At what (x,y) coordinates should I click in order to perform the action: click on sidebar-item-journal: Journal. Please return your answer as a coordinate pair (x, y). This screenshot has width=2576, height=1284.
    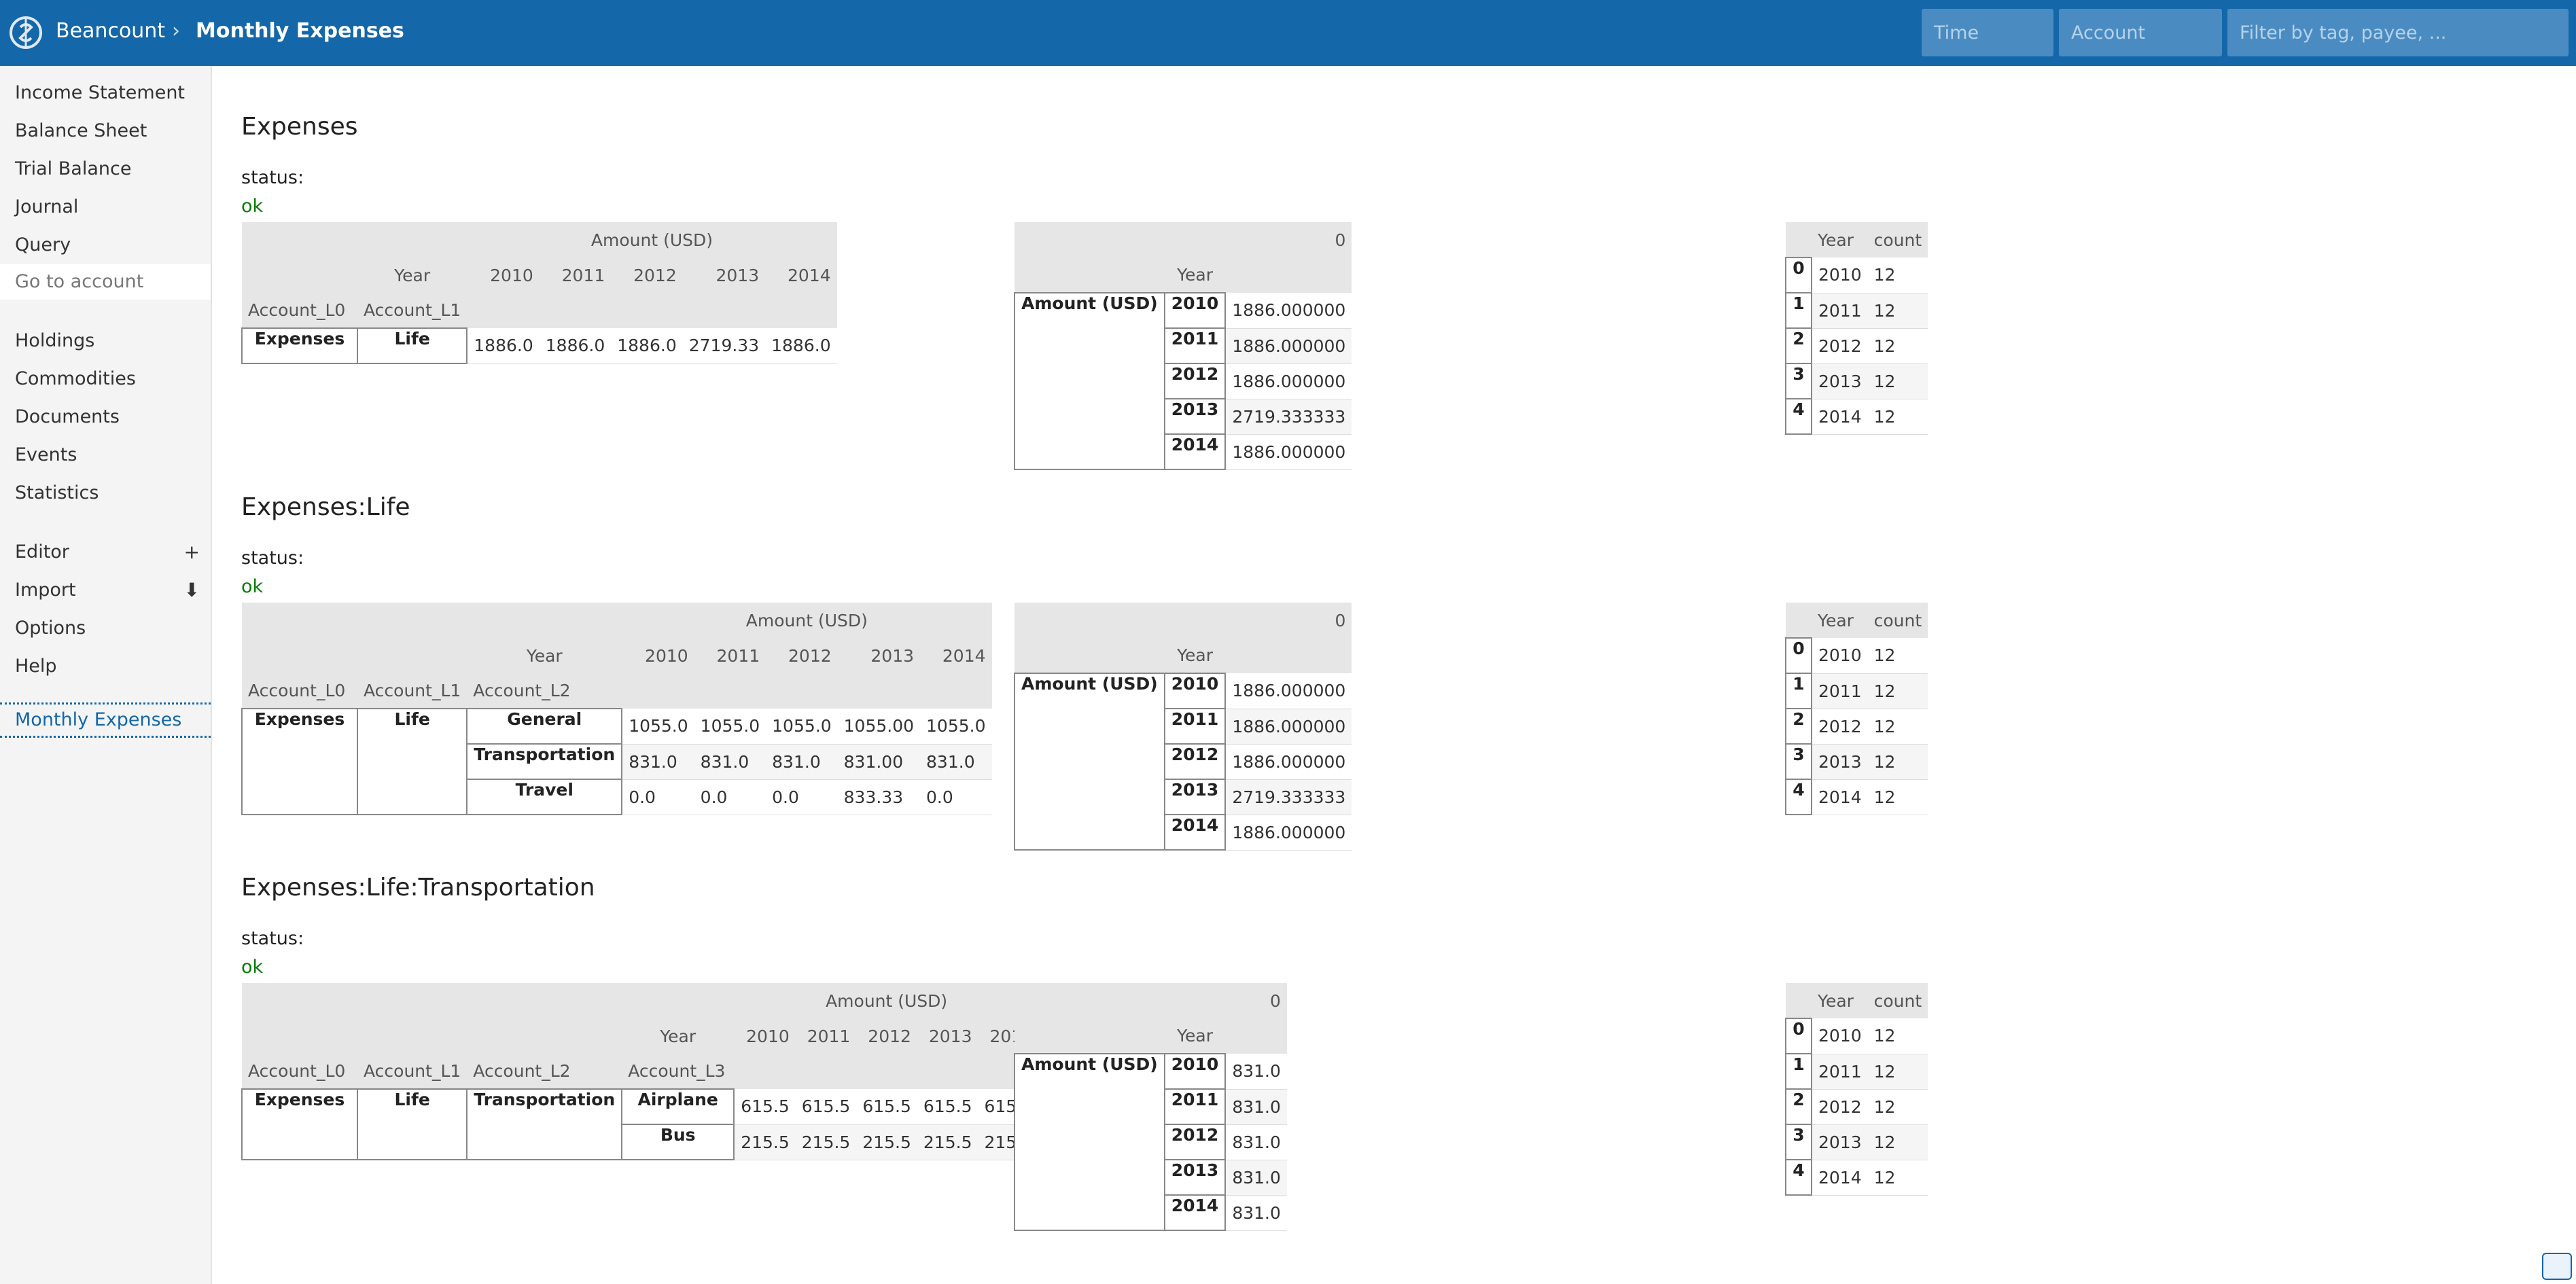
    Looking at the image, I should click on (105, 208).